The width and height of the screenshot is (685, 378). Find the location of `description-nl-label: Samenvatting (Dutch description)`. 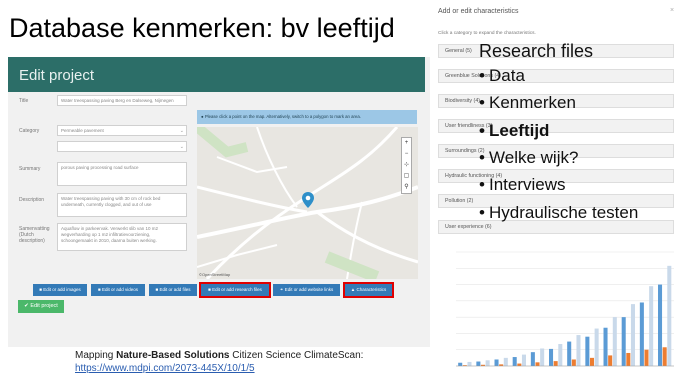

description-nl-label: Samenvatting (Dutch description) is located at coordinates (34, 235).